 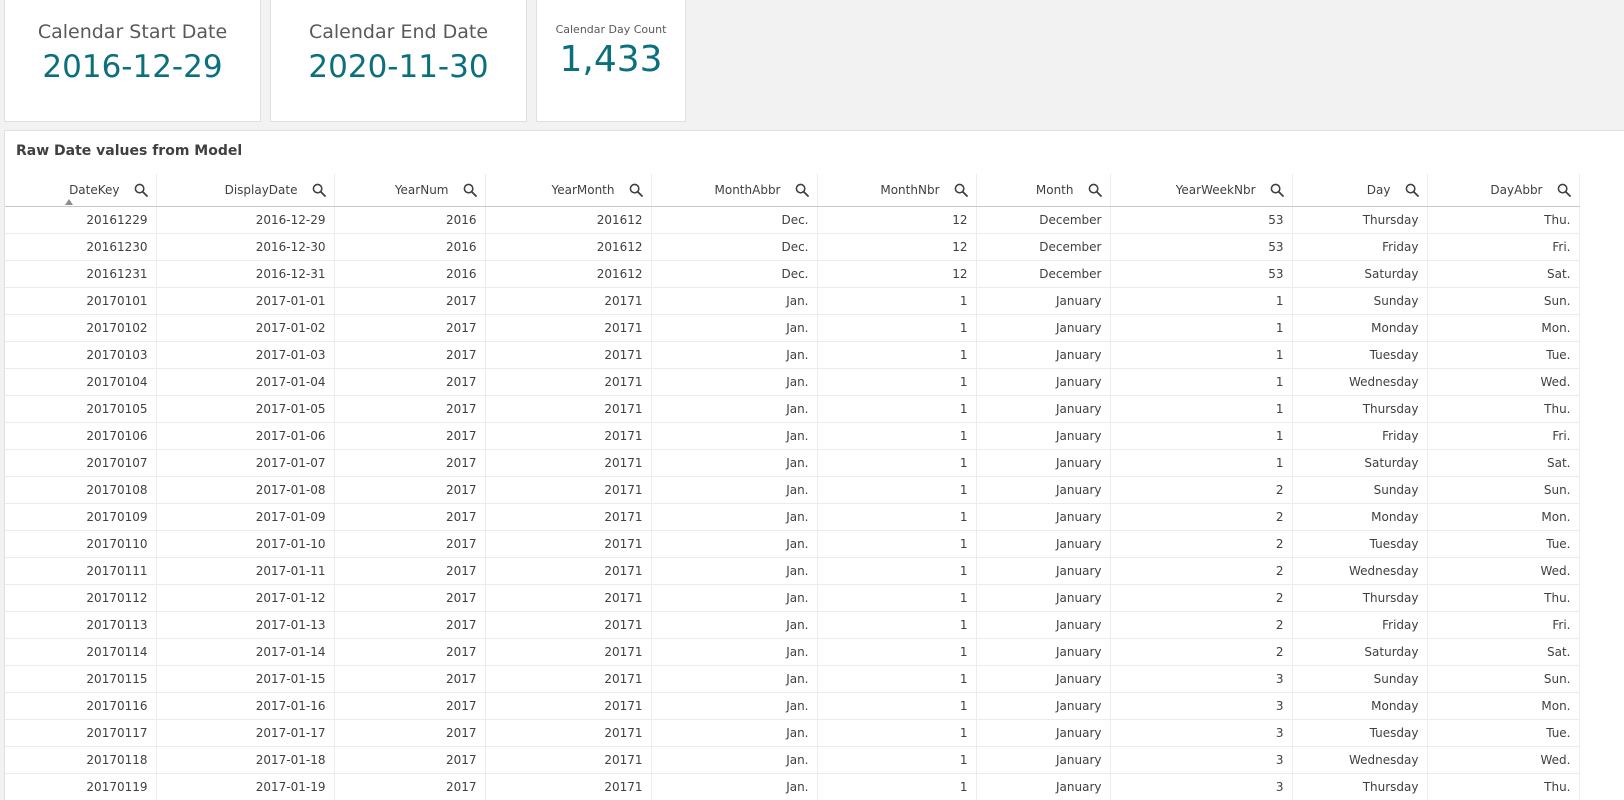 What do you see at coordinates (1360, 598) in the screenshot?
I see `table-cell: Thursday` at bounding box center [1360, 598].